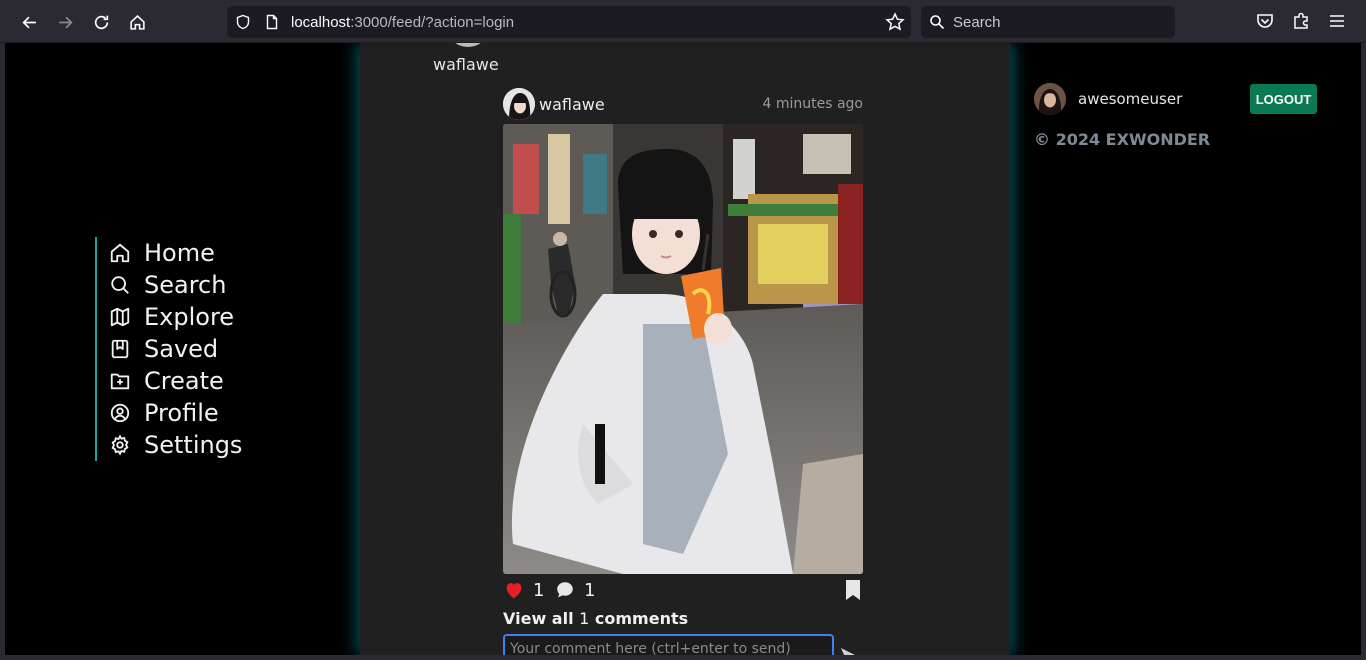 This screenshot has width=1366, height=660. I want to click on arrow-right-icon, so click(65, 22).